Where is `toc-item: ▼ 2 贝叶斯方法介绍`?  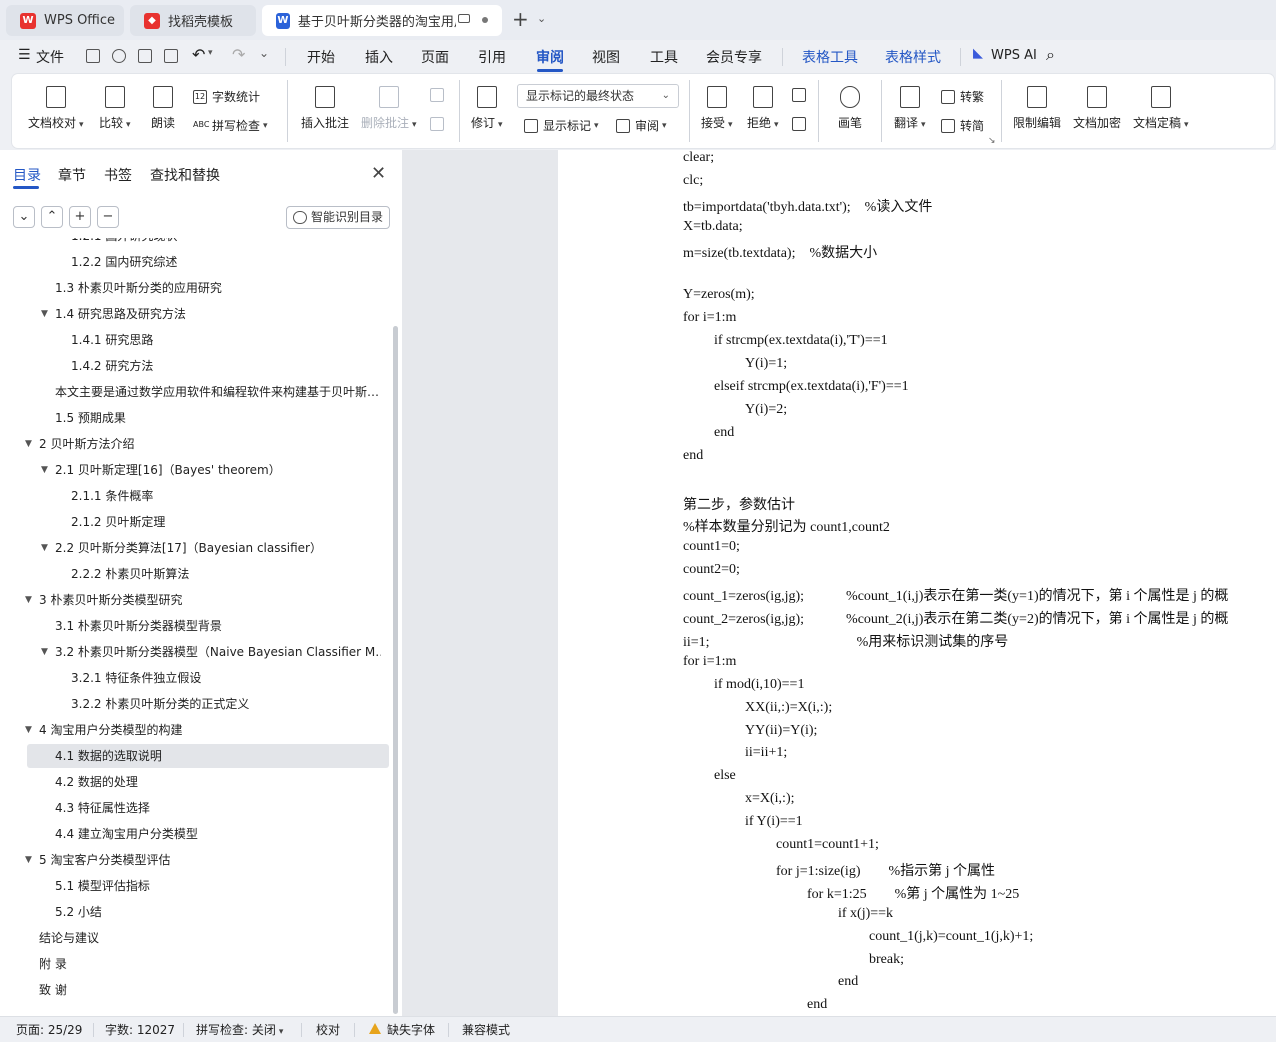 toc-item: ▼ 2 贝叶斯方法介绍 is located at coordinates (196, 444).